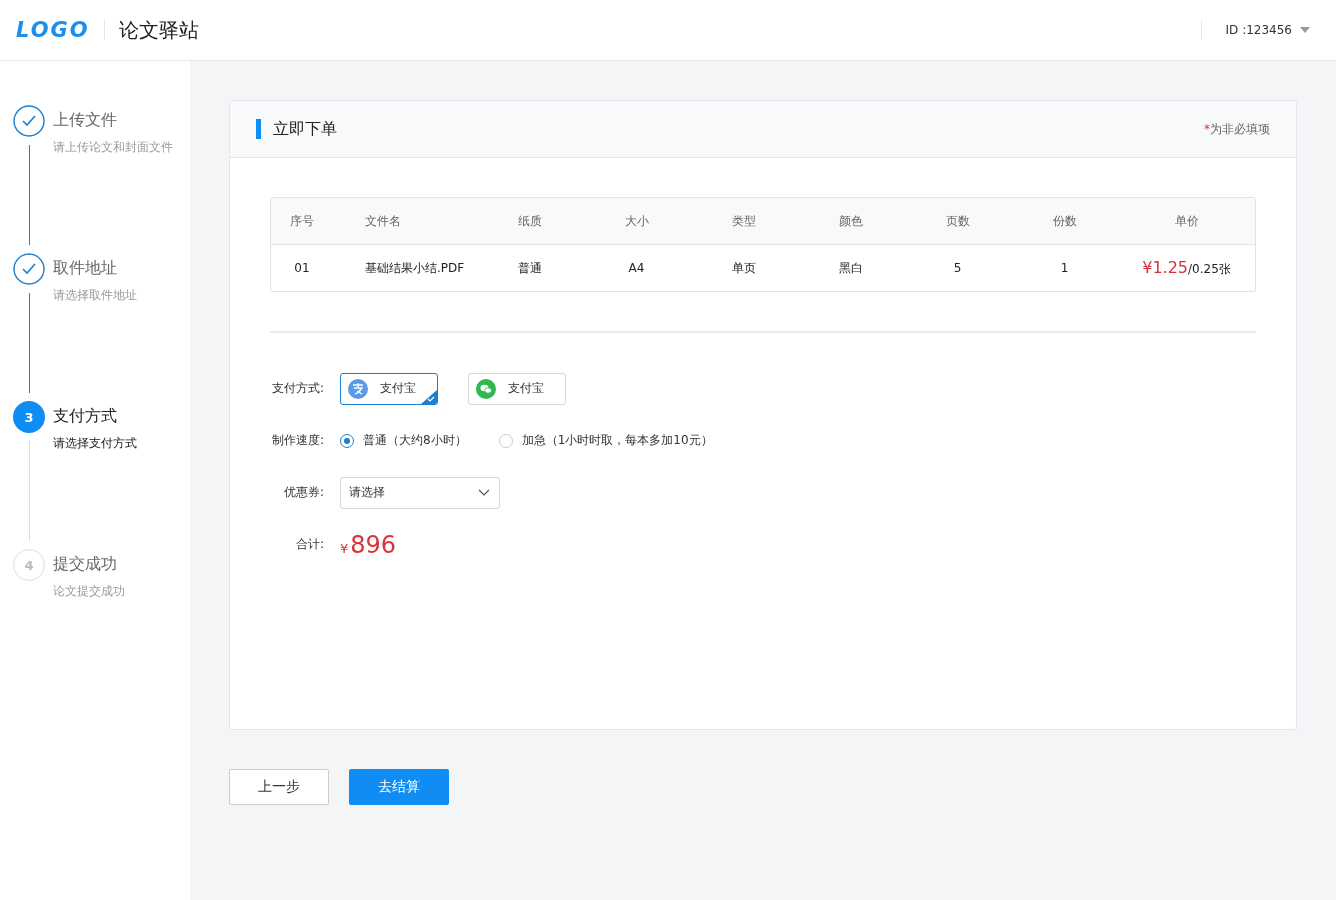 This screenshot has width=1336, height=900. I want to click on table-cell-text: 1, so click(1064, 268).